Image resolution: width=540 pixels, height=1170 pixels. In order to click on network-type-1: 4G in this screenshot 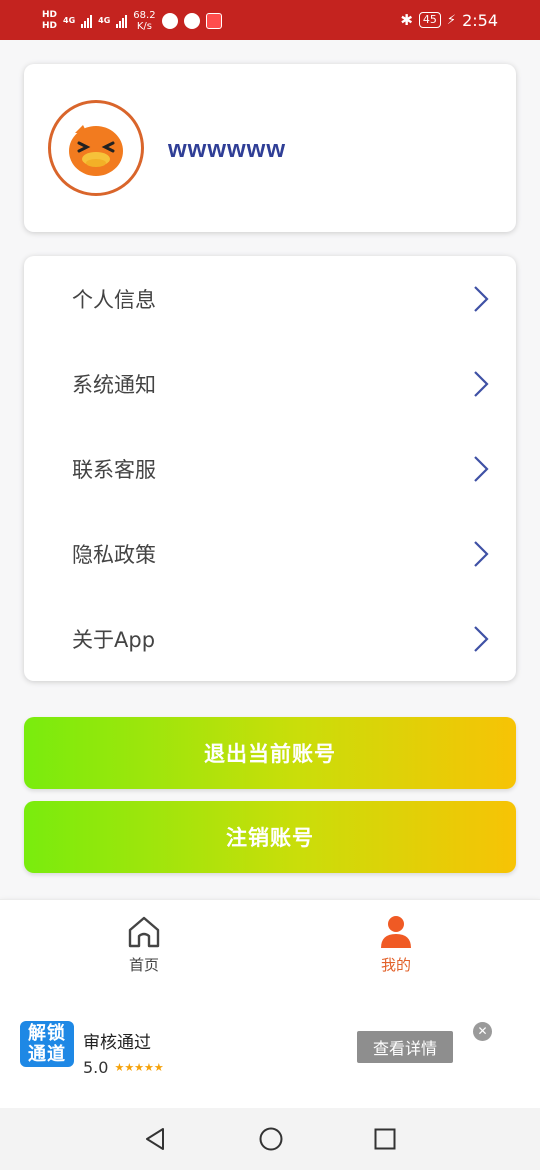, I will do `click(69, 21)`.